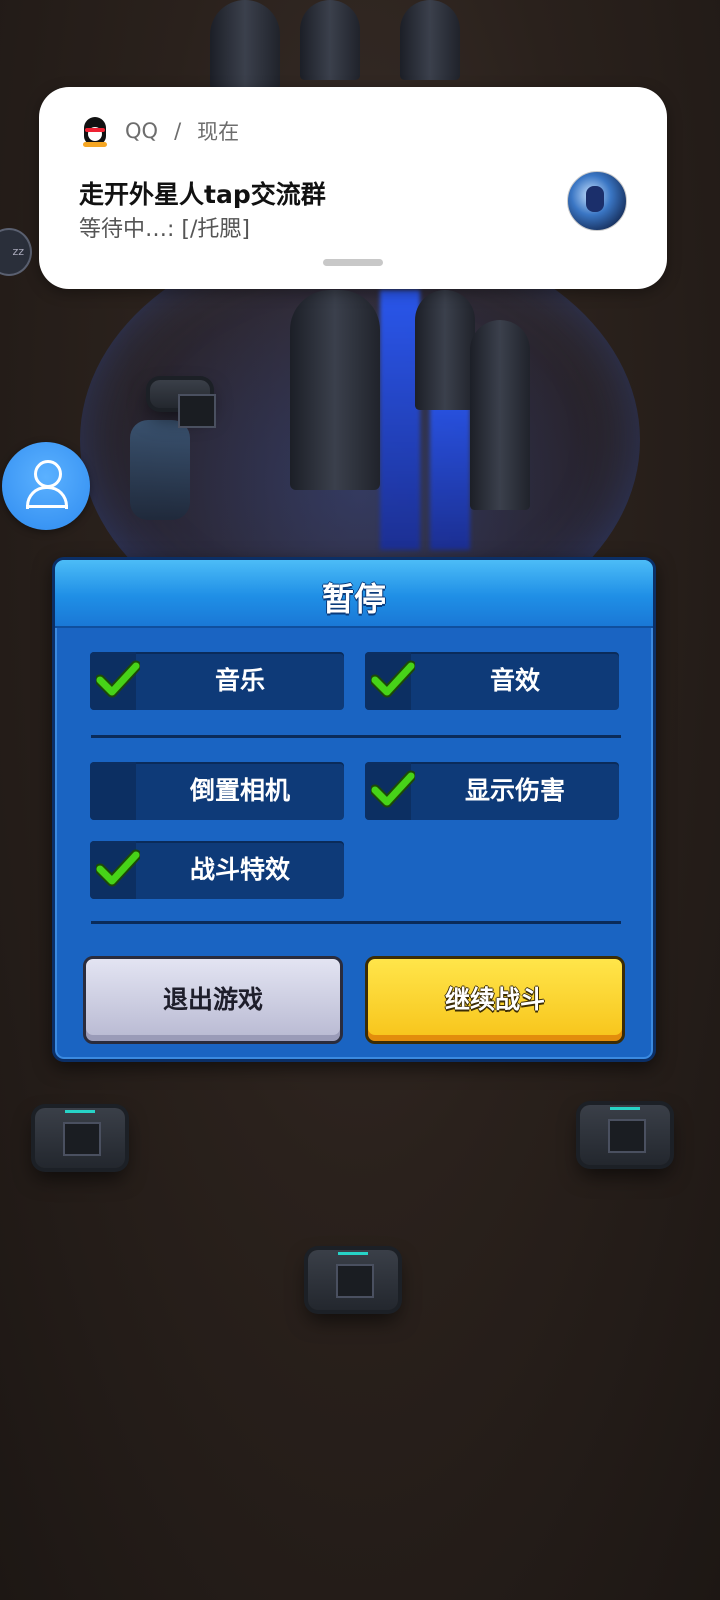 The image size is (720, 1600). What do you see at coordinates (495, 1000) in the screenshot?
I see `continue-battle-button: 继续战斗` at bounding box center [495, 1000].